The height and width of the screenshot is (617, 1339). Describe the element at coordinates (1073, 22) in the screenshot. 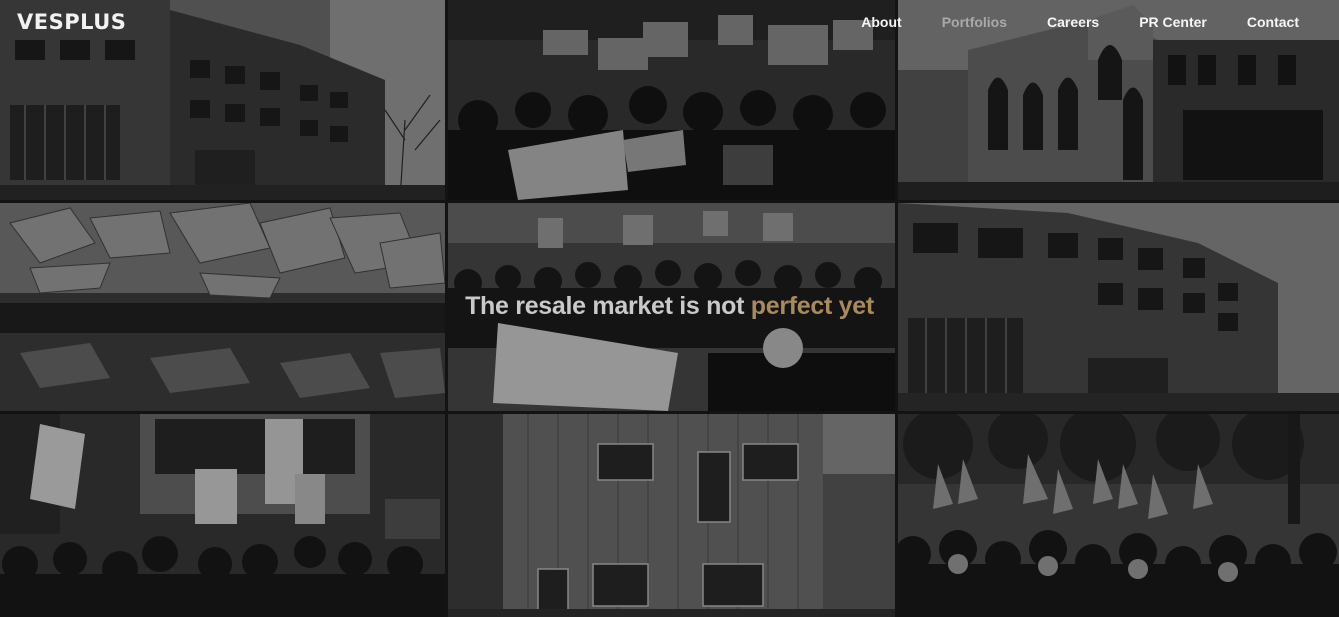

I see `nav-link-careers: Careers` at that location.